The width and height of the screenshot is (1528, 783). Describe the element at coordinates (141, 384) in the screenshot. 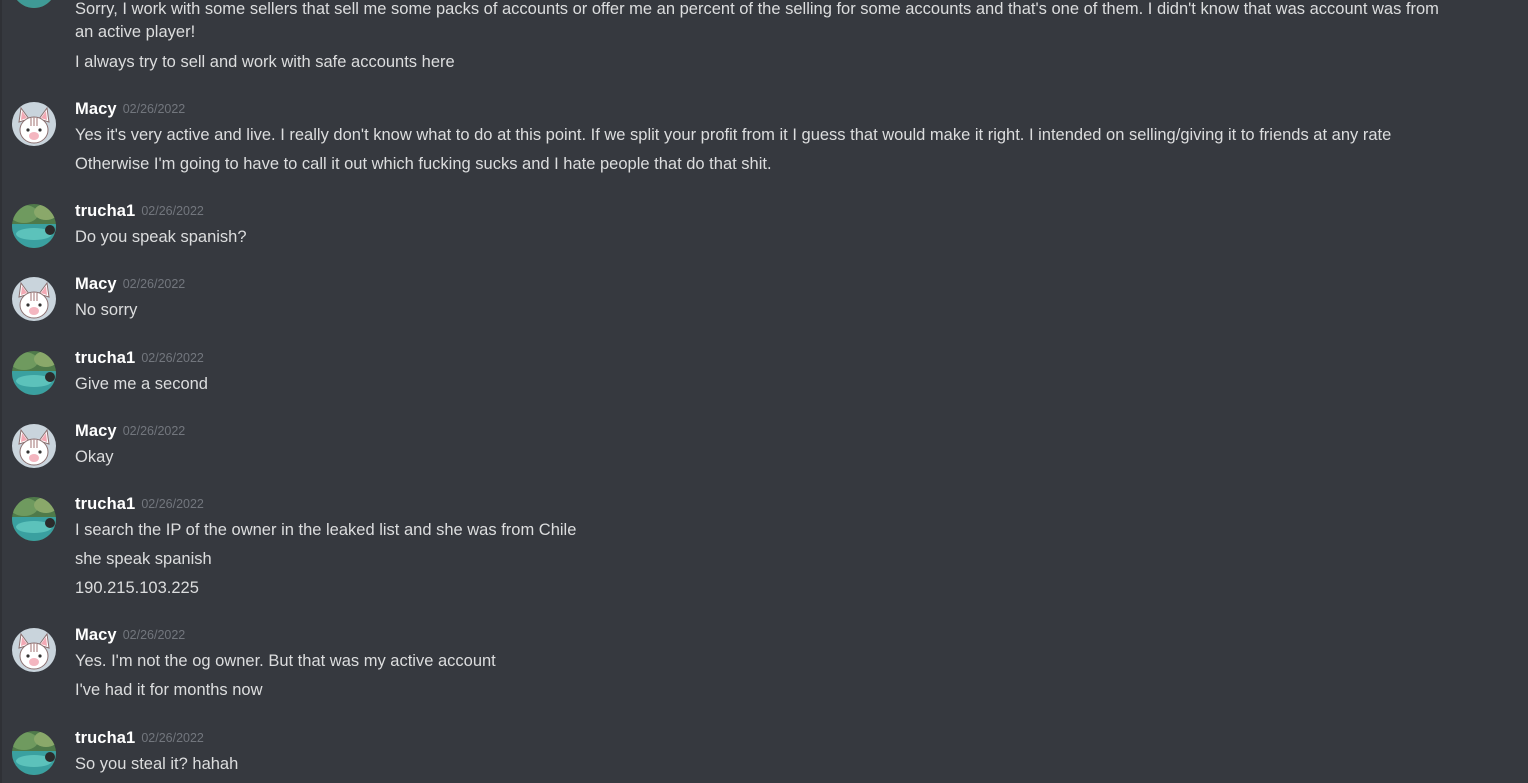

I see `message-line: Give me a second` at that location.